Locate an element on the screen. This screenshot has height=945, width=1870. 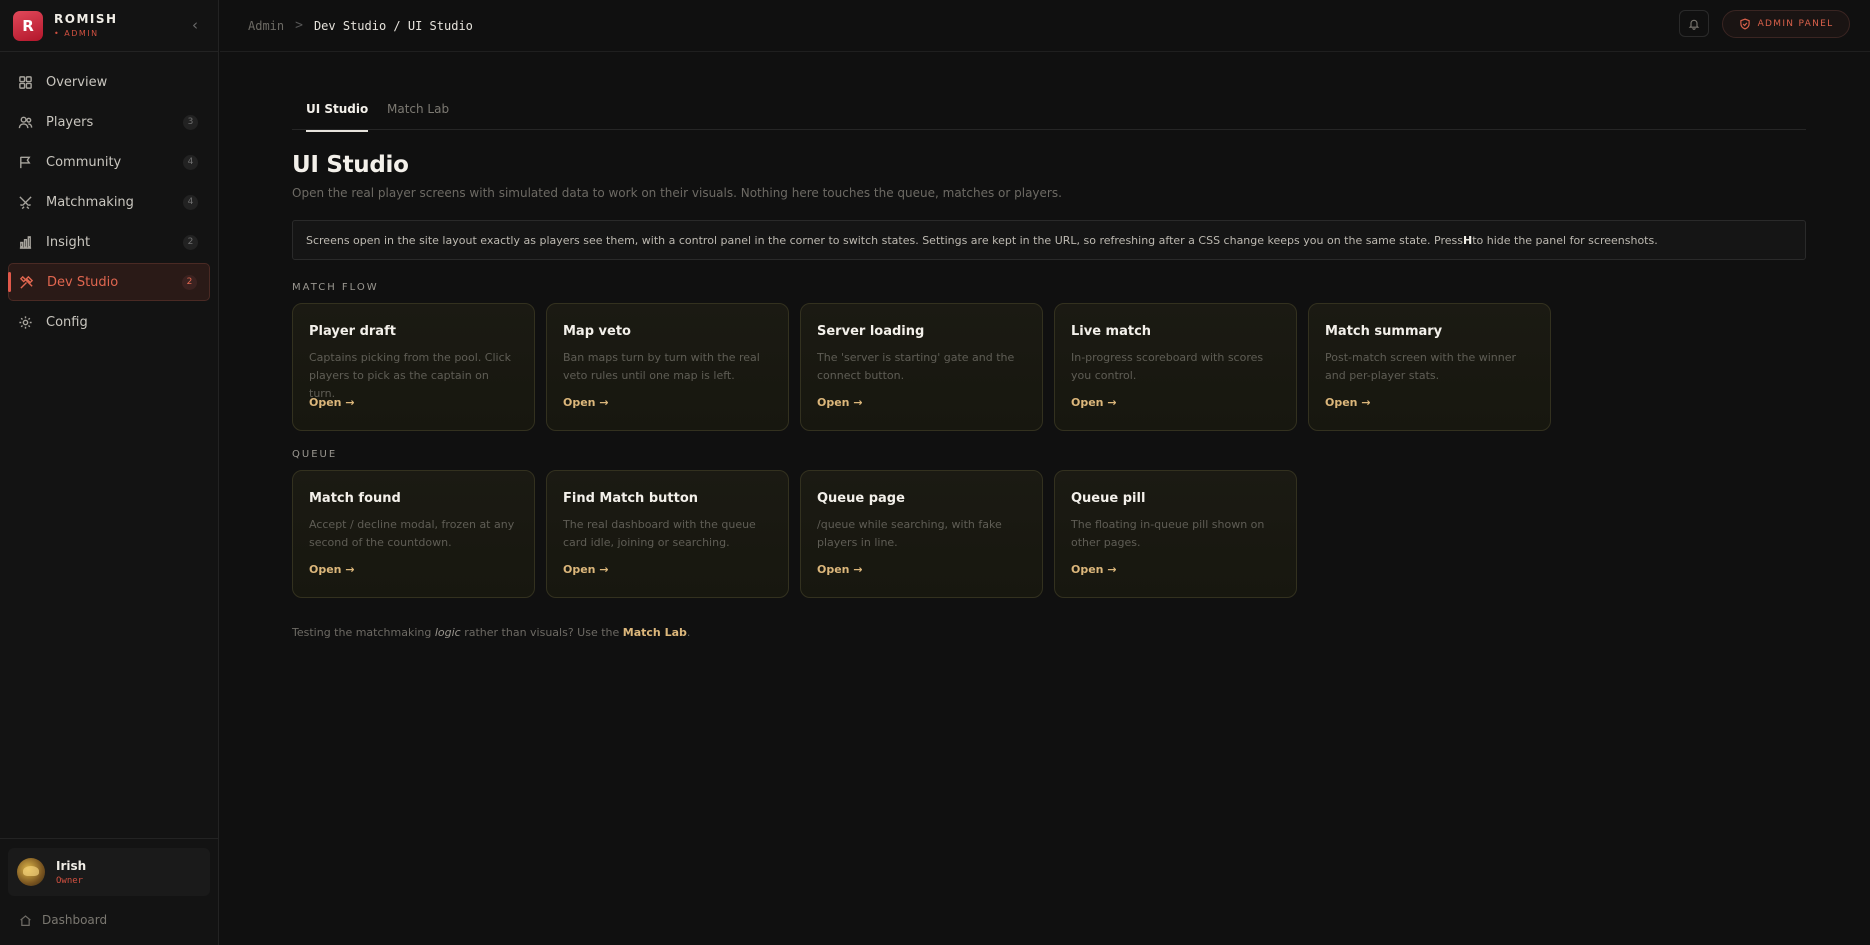
brand-sub: • ADMIN is located at coordinates (76, 33).